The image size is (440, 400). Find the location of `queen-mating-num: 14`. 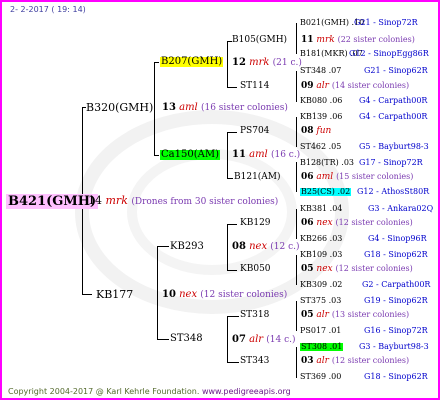

queen-mating-num: 14 is located at coordinates (95, 200).